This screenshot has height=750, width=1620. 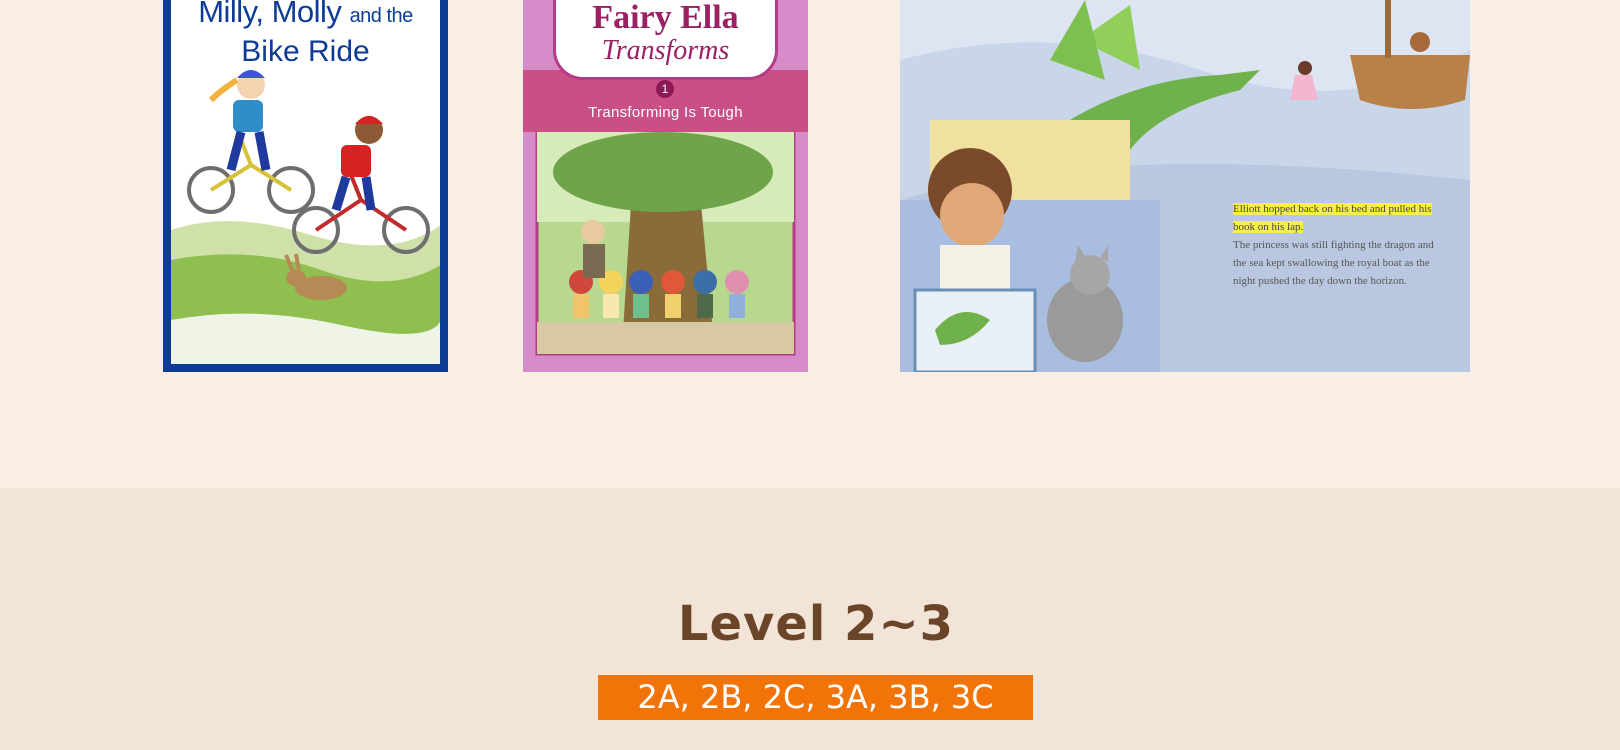 What do you see at coordinates (665, 112) in the screenshot?
I see `book-subtitle: Transforming Is Tough` at bounding box center [665, 112].